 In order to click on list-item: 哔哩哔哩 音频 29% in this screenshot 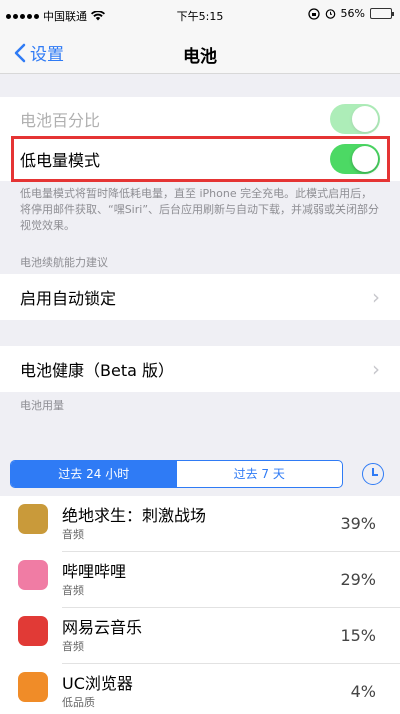, I will do `click(200, 580)`.